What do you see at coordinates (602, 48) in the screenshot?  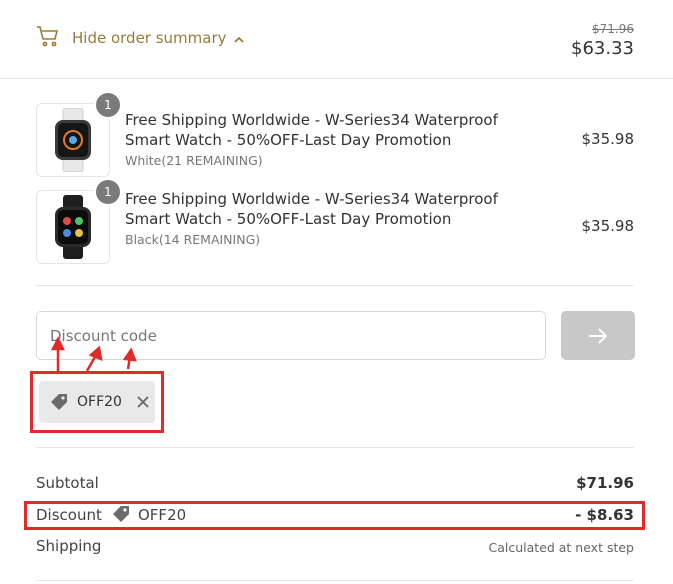 I see `order-total-price: $63.33` at bounding box center [602, 48].